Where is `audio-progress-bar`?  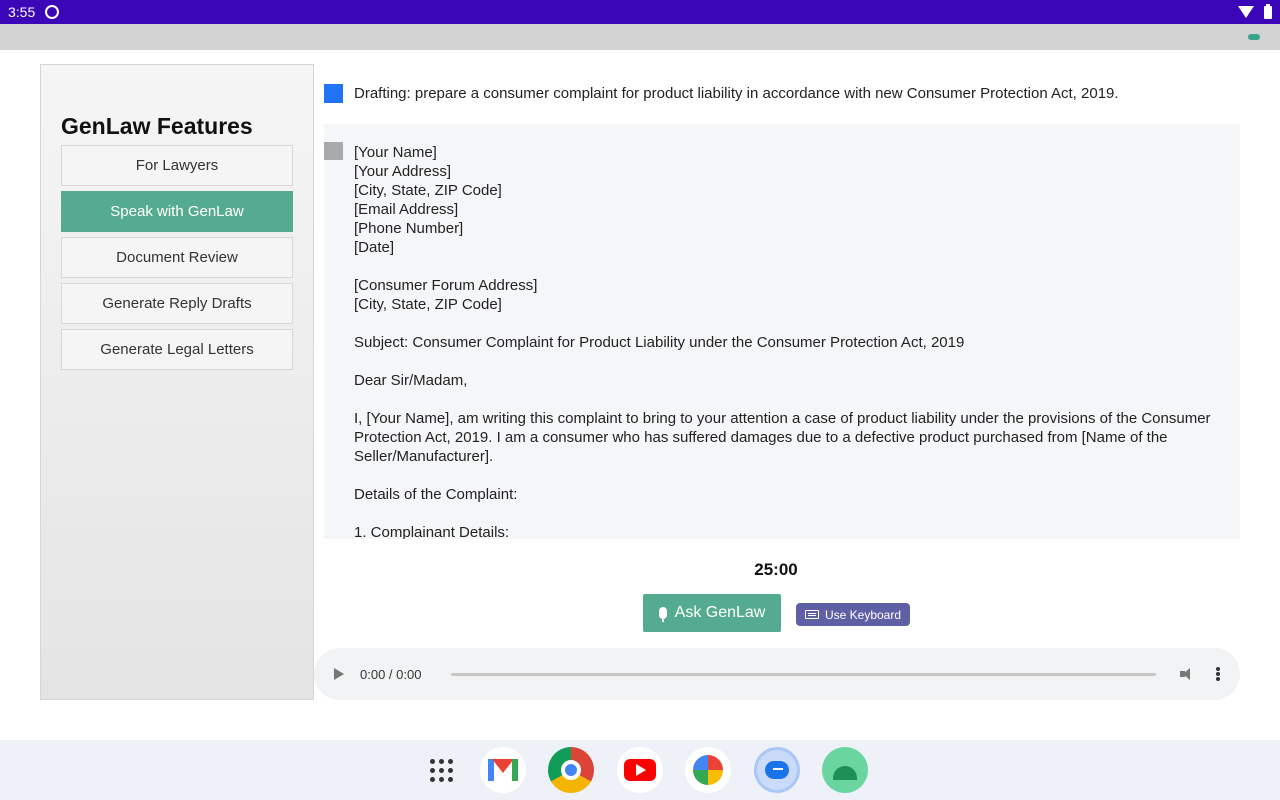 audio-progress-bar is located at coordinates (803, 674).